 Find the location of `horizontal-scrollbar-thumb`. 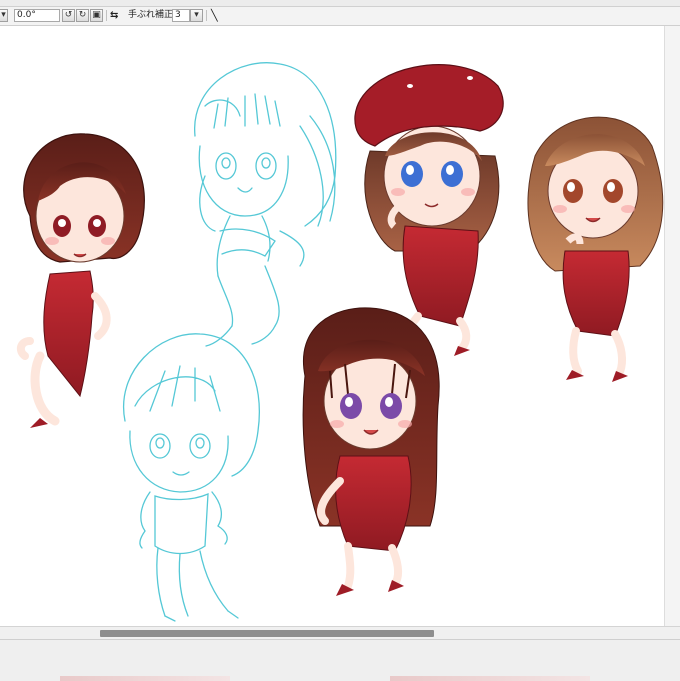

horizontal-scrollbar-thumb is located at coordinates (267, 633).